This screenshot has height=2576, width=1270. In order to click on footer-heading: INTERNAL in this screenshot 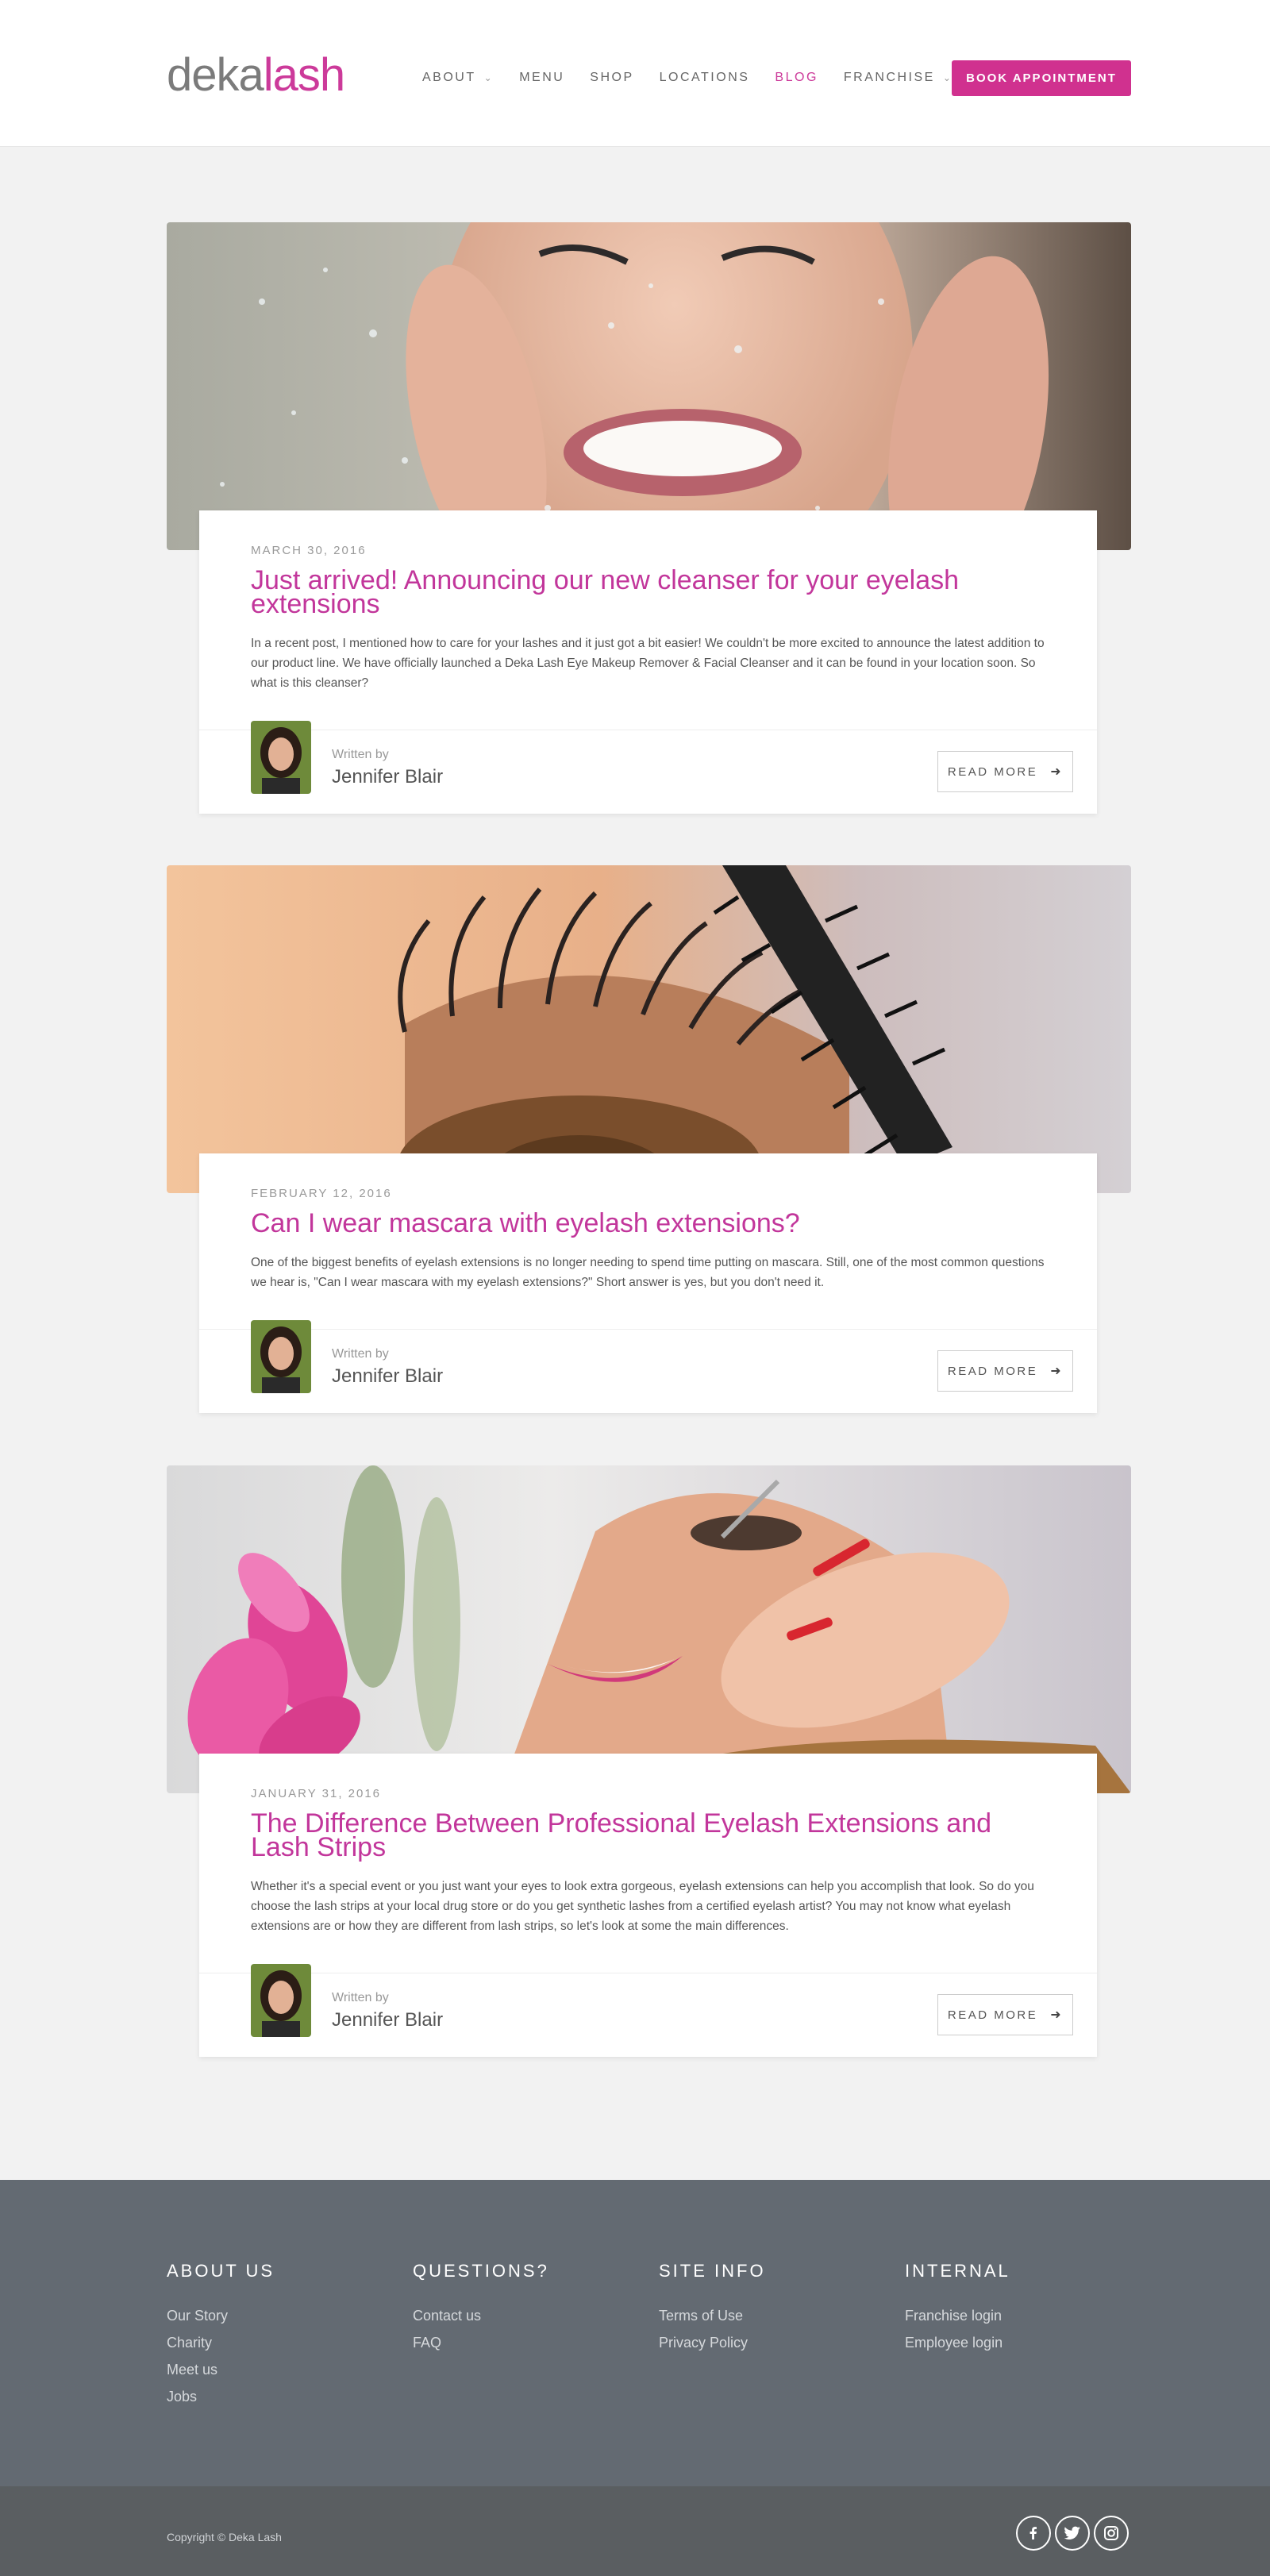, I will do `click(957, 2271)`.